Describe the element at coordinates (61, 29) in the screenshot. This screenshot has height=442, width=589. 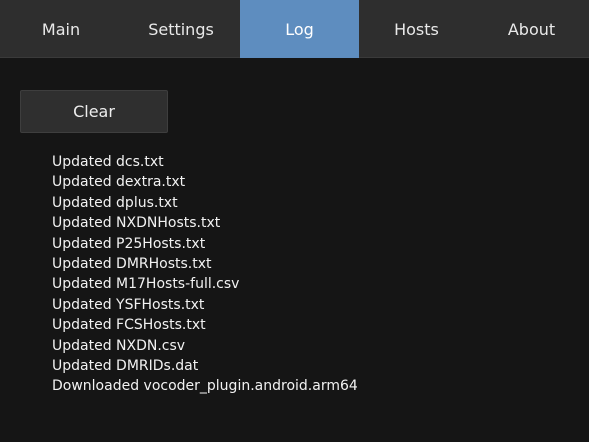
I see `tab-main: Main` at that location.